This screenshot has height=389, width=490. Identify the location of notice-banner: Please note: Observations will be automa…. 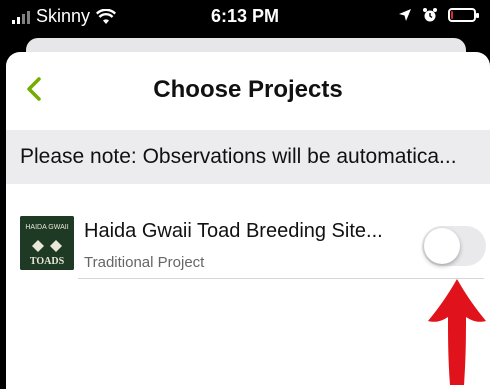
(248, 157).